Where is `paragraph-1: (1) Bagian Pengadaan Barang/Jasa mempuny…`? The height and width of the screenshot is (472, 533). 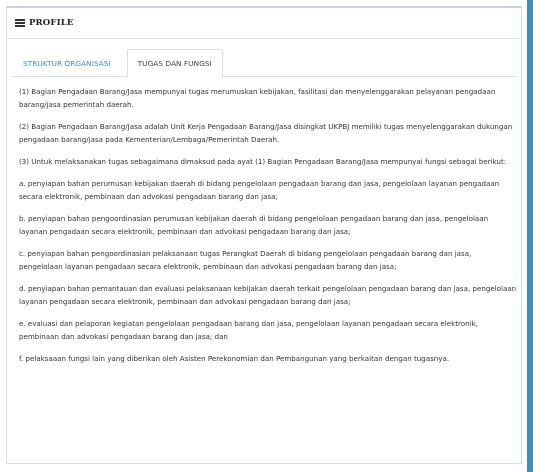 paragraph-1: (1) Bagian Pengadaan Barang/Jasa mempuny… is located at coordinates (257, 98).